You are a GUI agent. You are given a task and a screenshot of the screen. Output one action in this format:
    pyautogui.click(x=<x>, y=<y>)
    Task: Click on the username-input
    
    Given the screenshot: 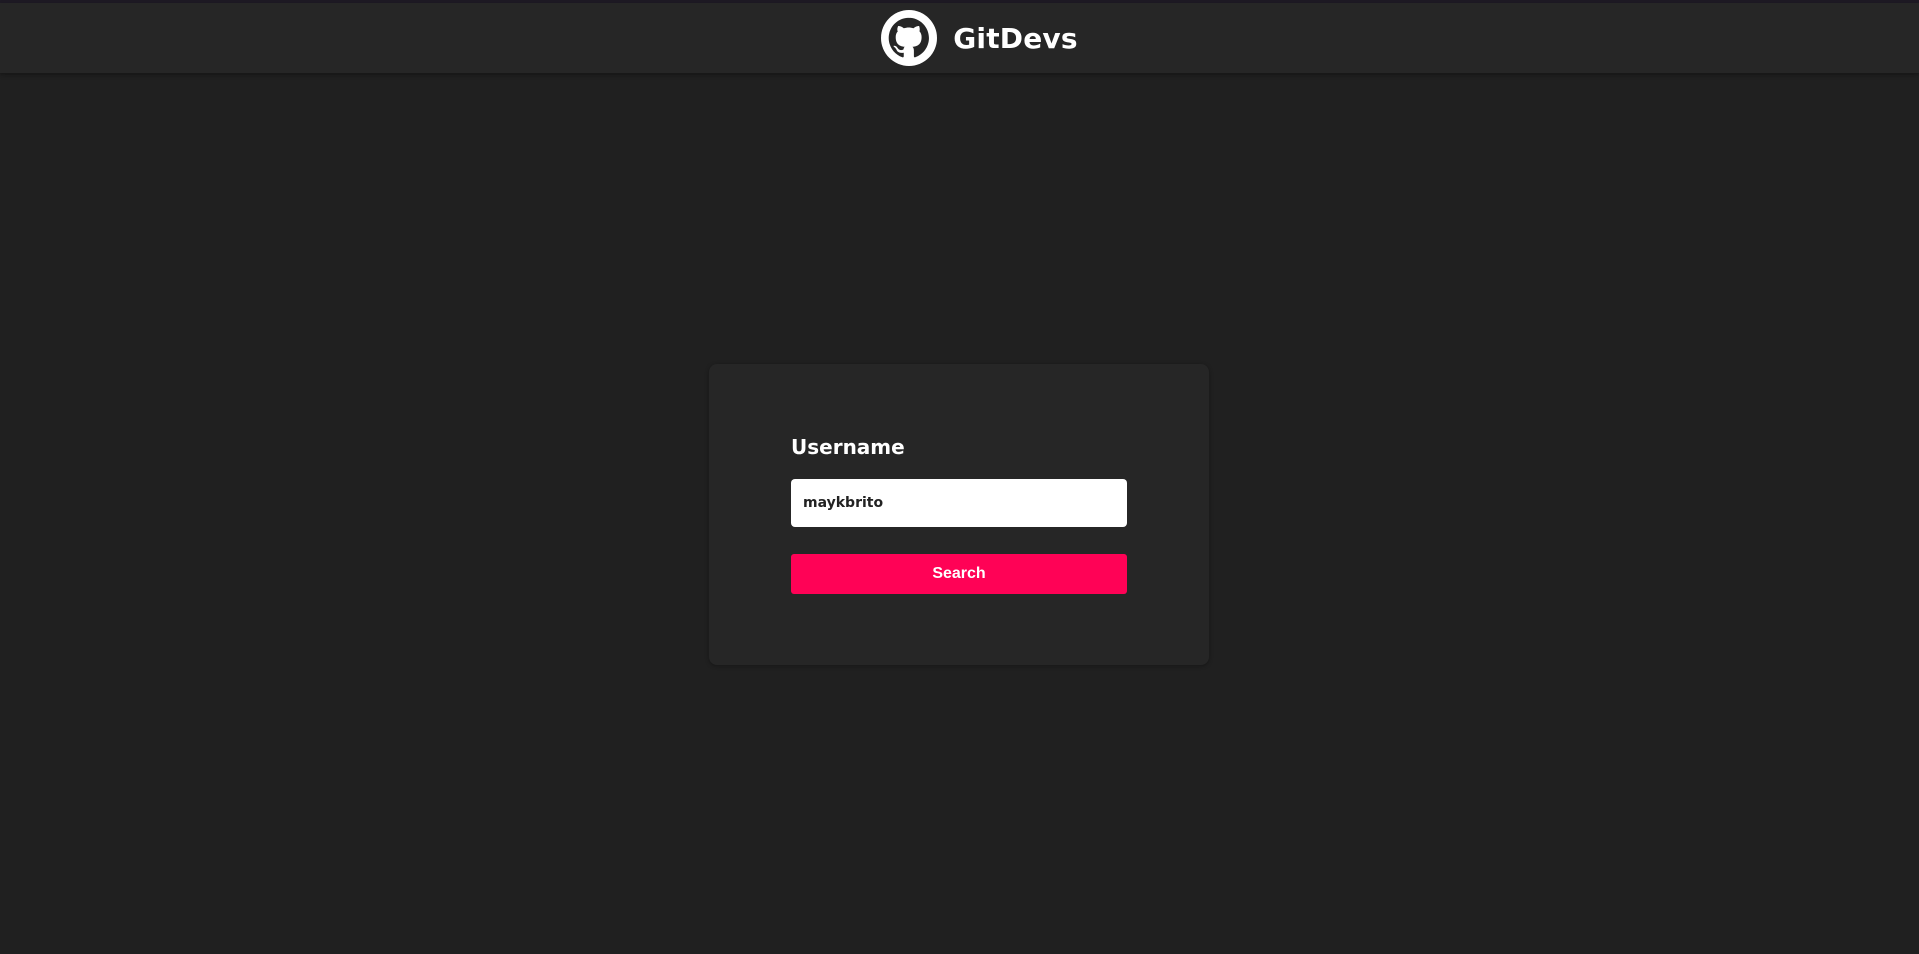 What is the action you would take?
    pyautogui.click(x=959, y=503)
    